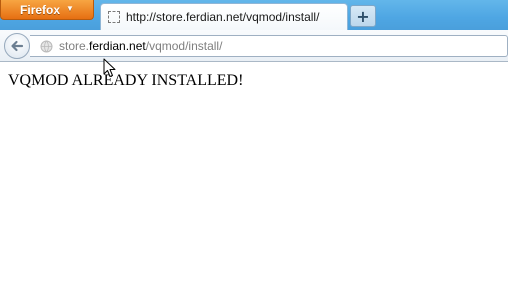 Image resolution: width=508 pixels, height=281 pixels. I want to click on tab-title: http://store.ferdian.net/vqmod/install/, so click(223, 17).